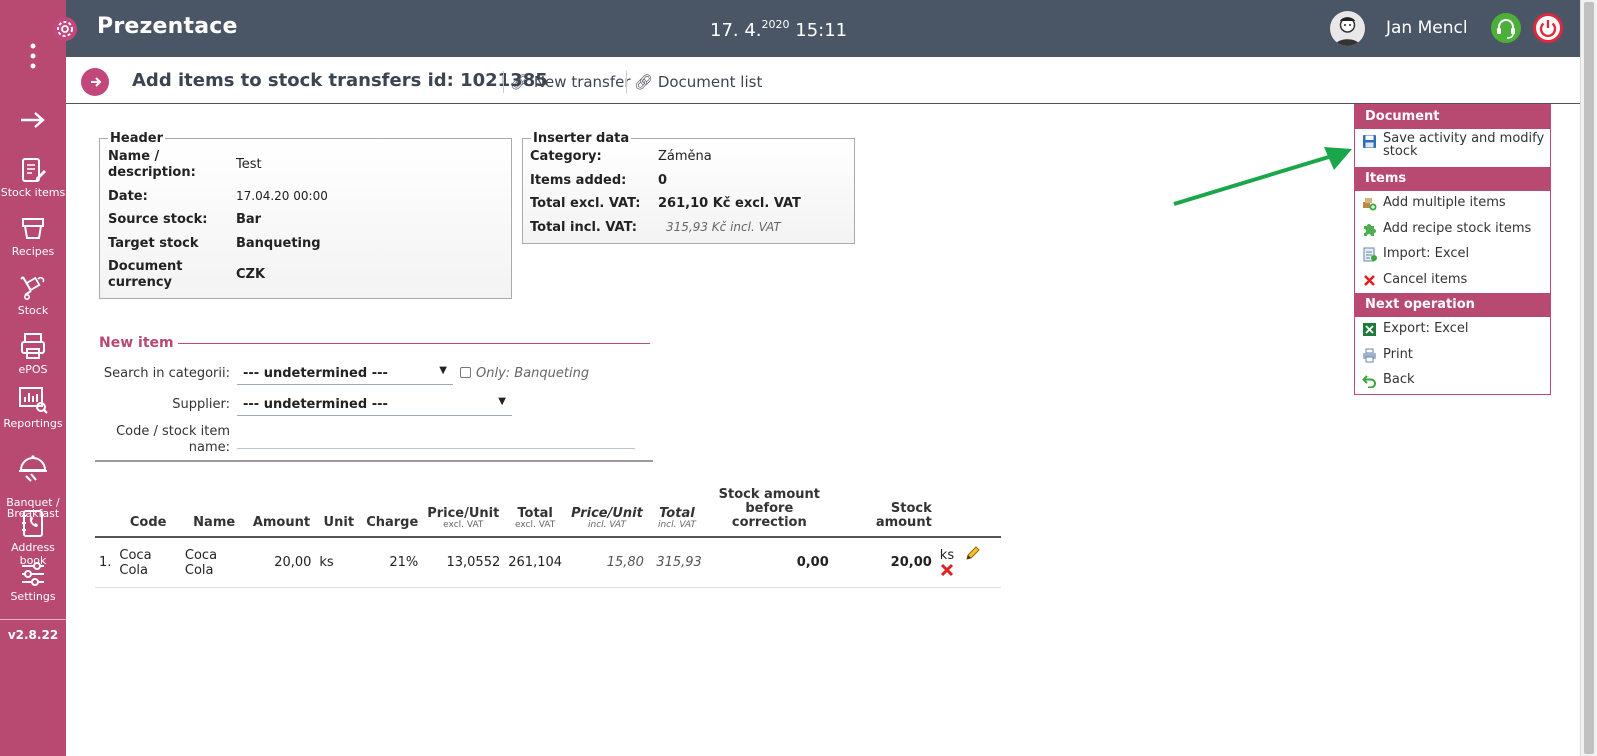  Describe the element at coordinates (32, 288) in the screenshot. I see `stock-icon` at that location.